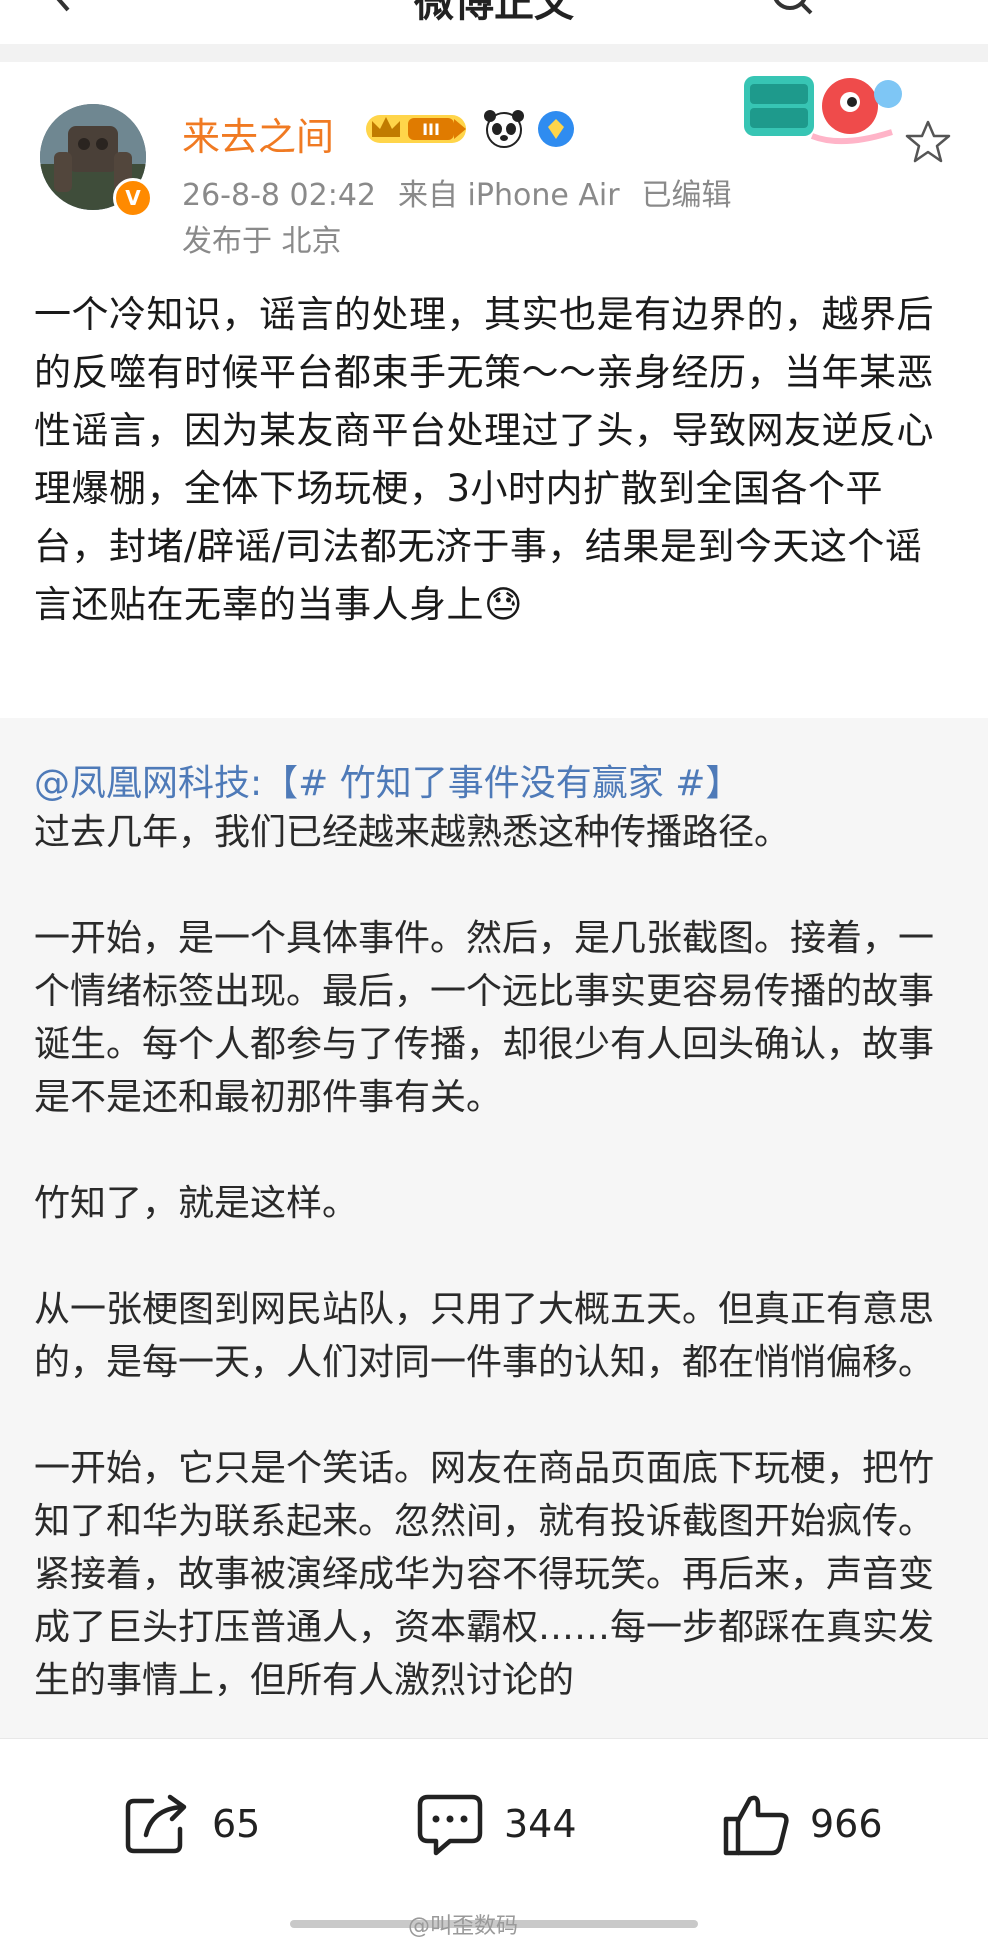 This screenshot has width=988, height=1947. I want to click on repost-topic-link: :【# 竹知了事件没有赢家 #】, so click(495, 783).